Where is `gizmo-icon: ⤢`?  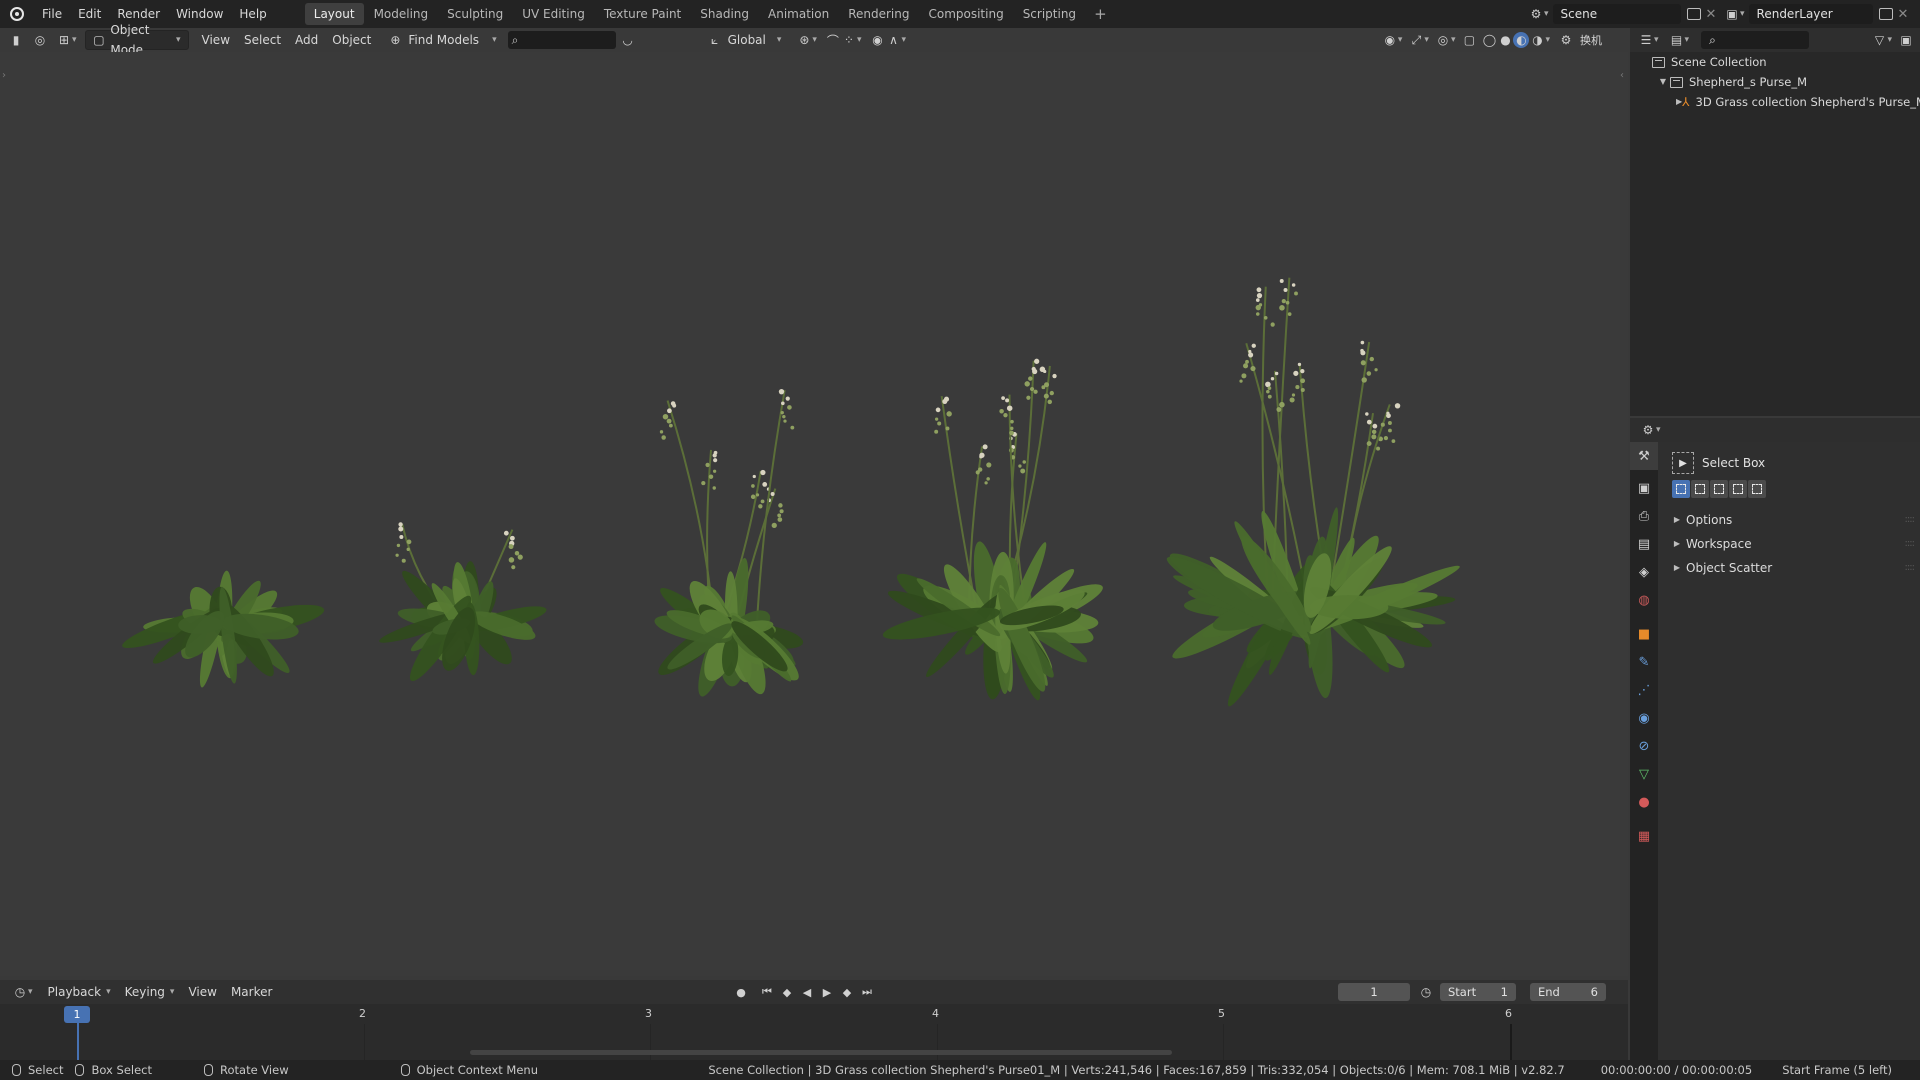
gizmo-icon: ⤢ is located at coordinates (1416, 40).